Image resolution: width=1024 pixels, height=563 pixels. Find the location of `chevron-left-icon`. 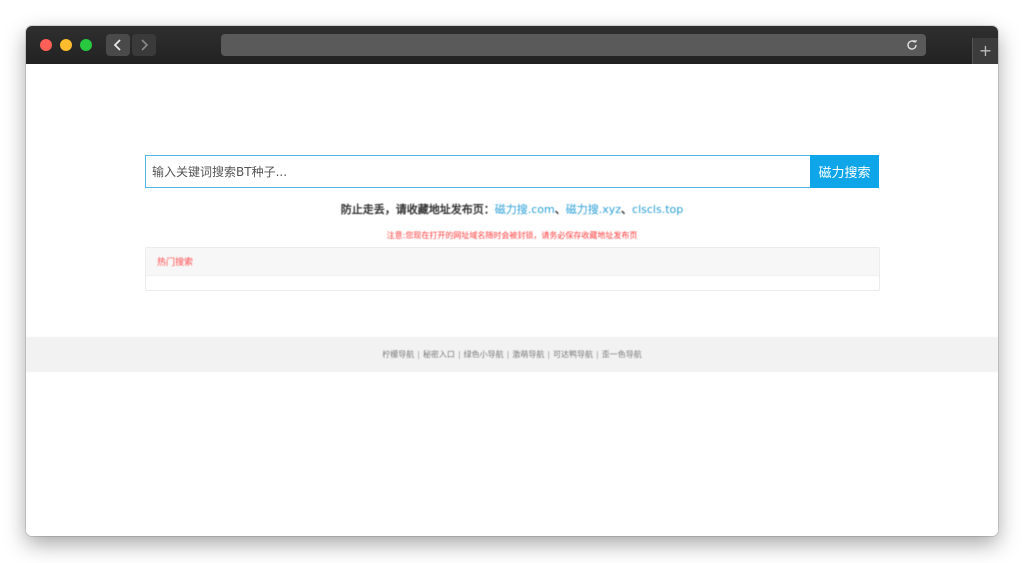

chevron-left-icon is located at coordinates (117, 45).